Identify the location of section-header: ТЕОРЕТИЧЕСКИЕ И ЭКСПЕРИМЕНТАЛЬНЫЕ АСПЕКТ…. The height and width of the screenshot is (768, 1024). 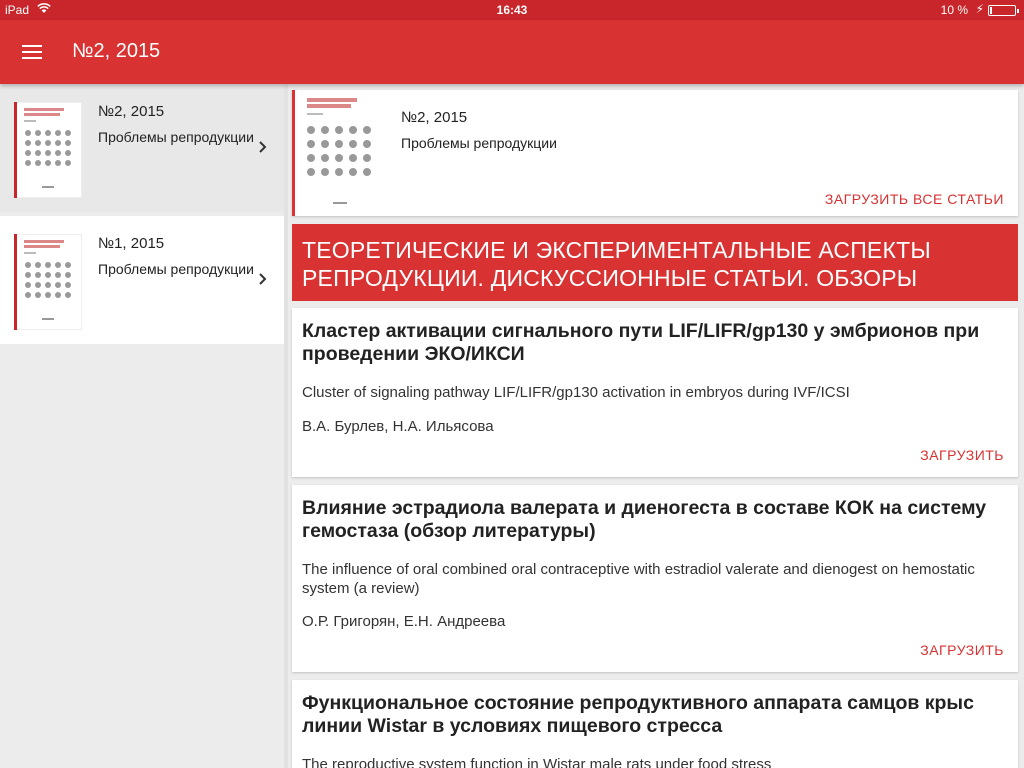
(655, 262).